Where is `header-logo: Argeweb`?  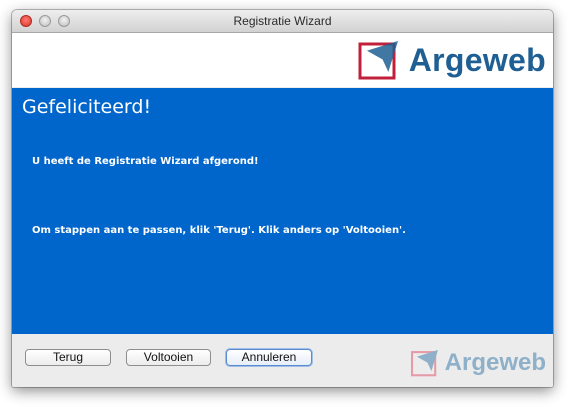
header-logo: Argeweb is located at coordinates (451, 60).